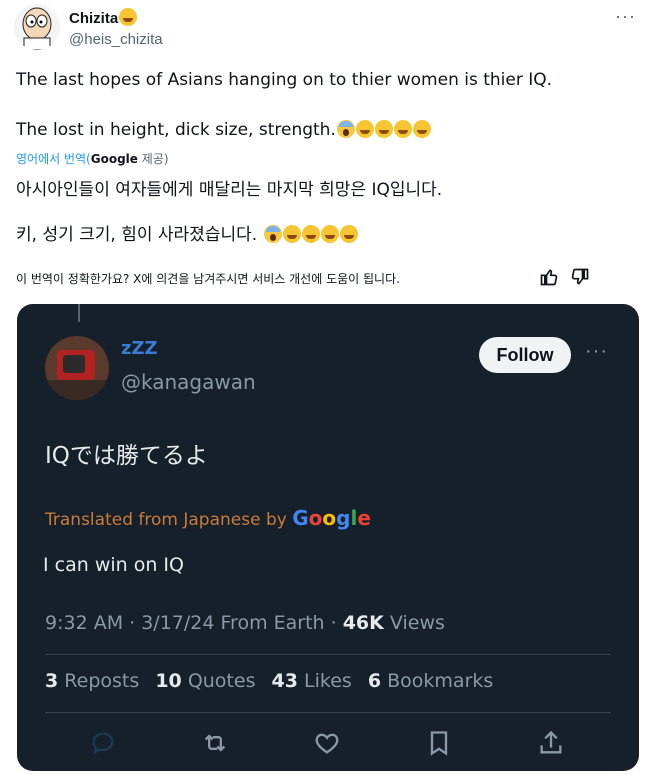 This screenshot has height=775, width=659. Describe the element at coordinates (551, 743) in the screenshot. I see `share-icon` at that location.